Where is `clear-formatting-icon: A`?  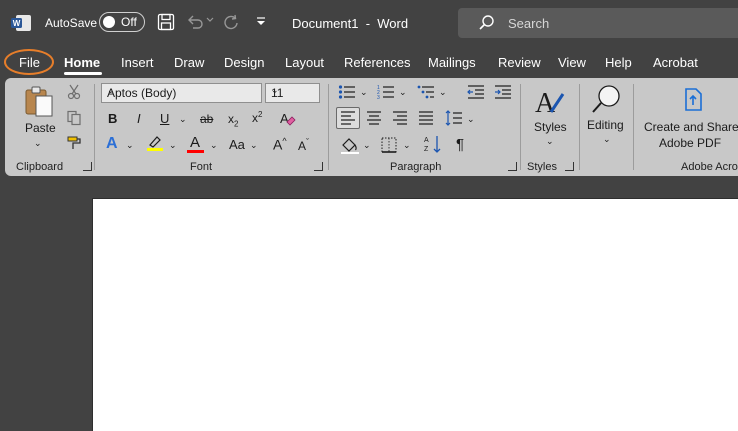
clear-formatting-icon: A is located at coordinates (287, 119).